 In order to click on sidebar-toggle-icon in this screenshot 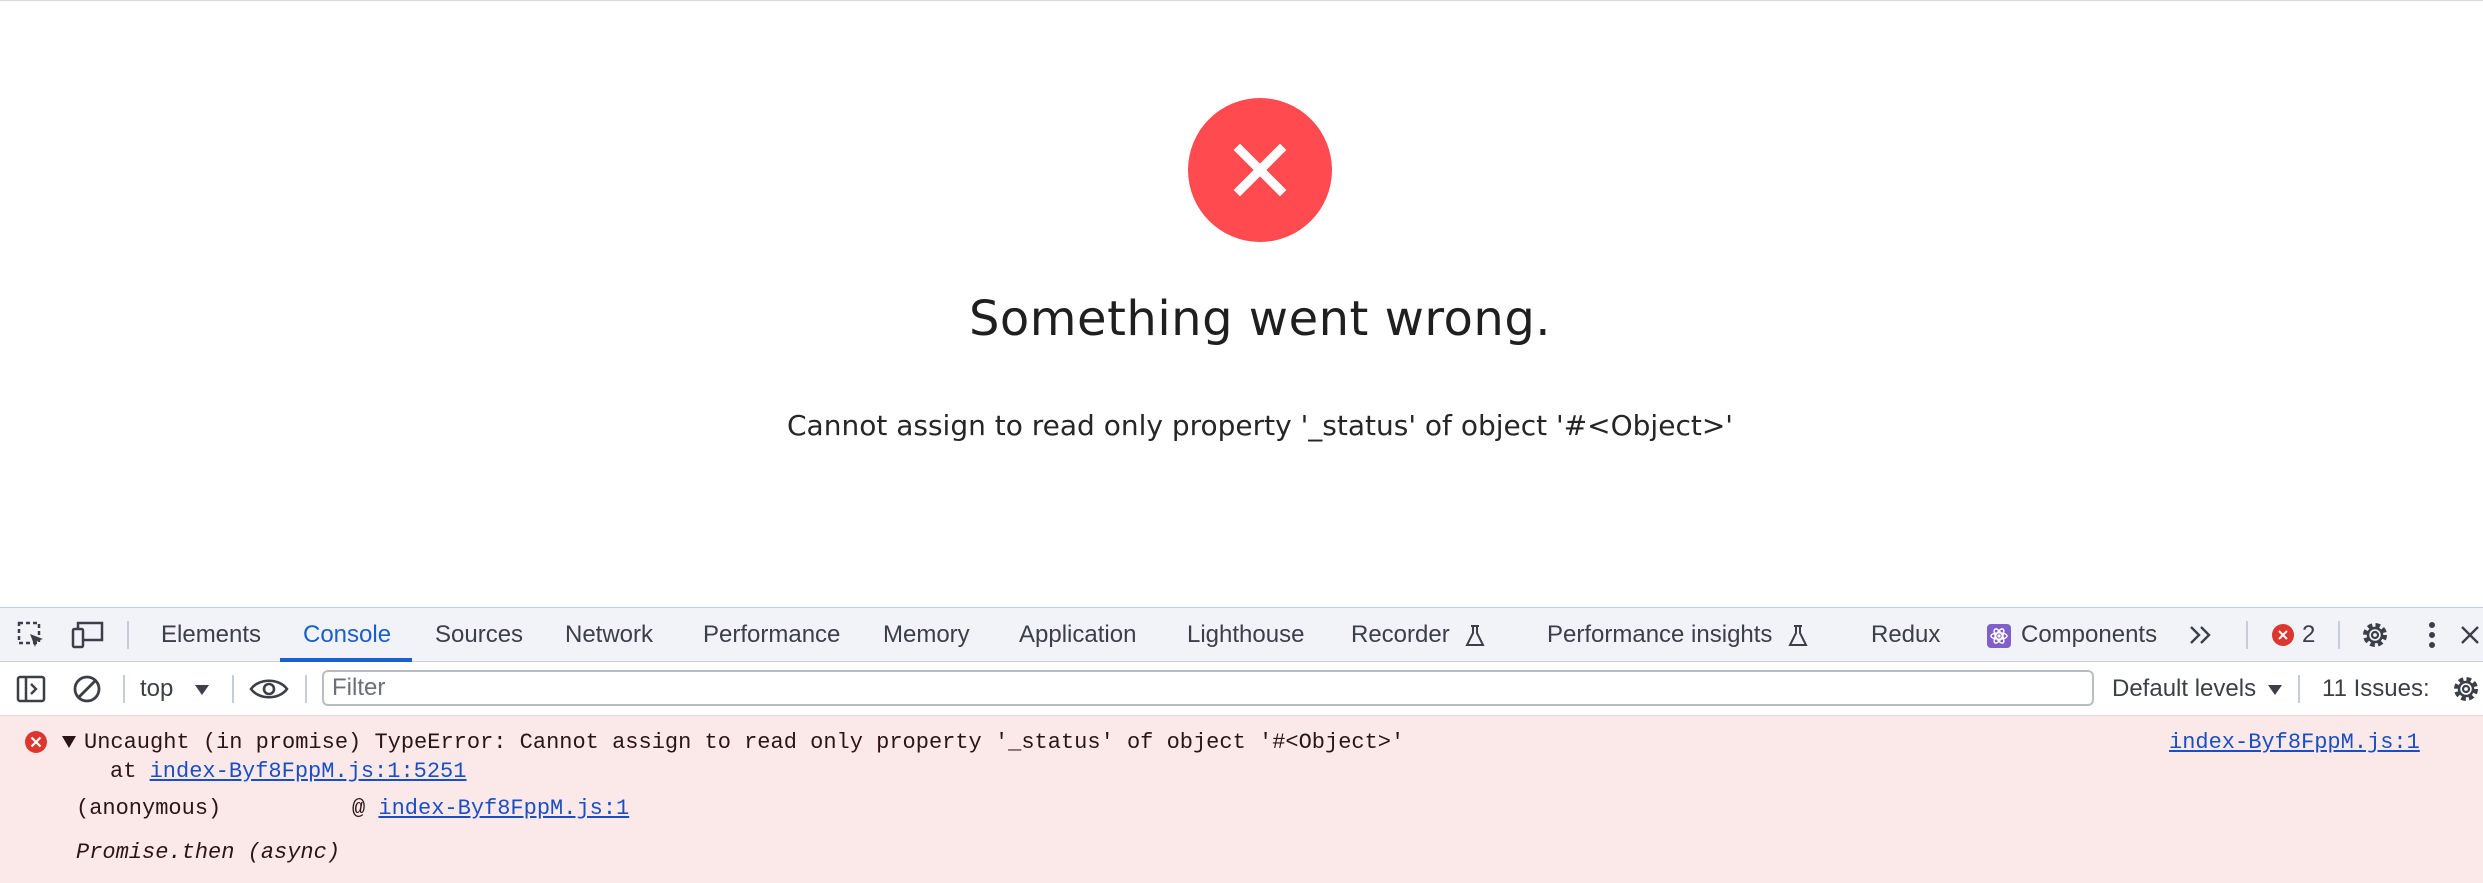, I will do `click(31, 689)`.